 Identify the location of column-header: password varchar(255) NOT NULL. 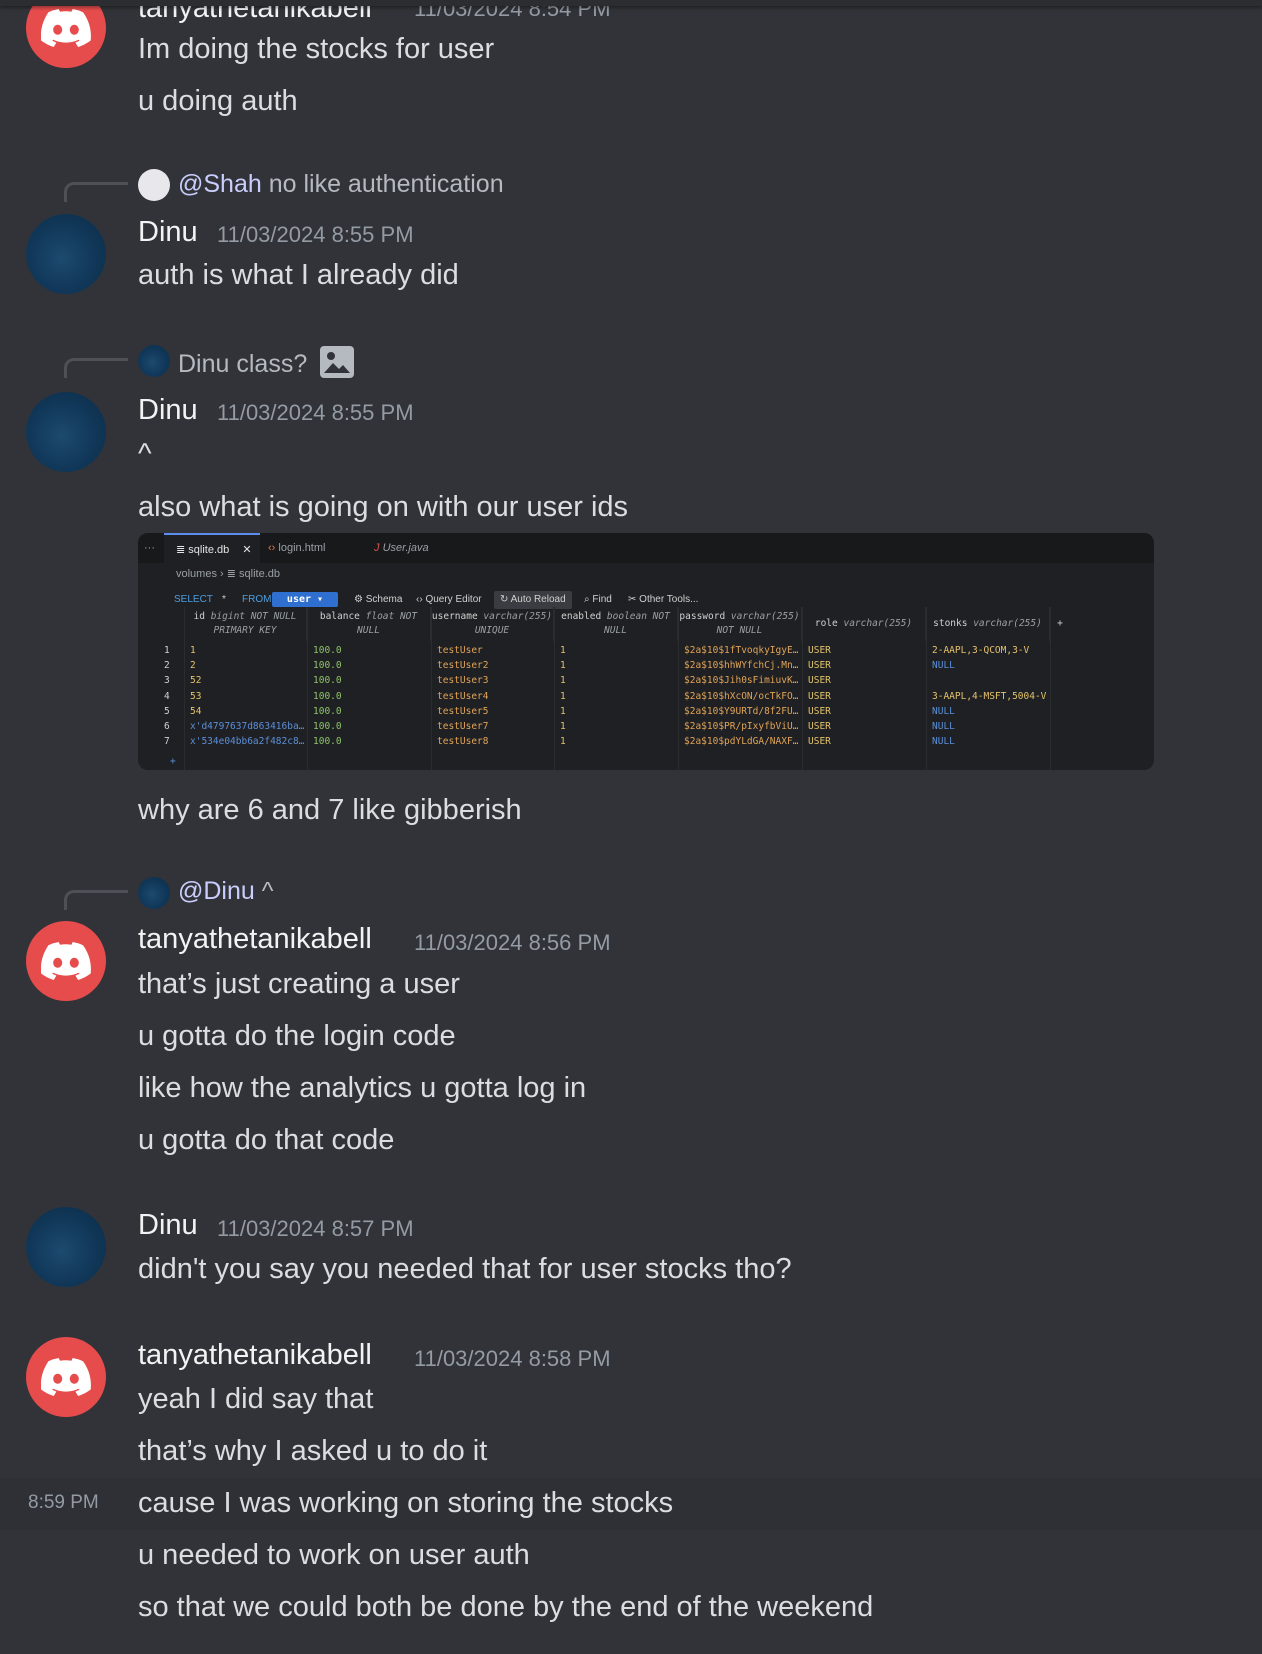
(740, 624).